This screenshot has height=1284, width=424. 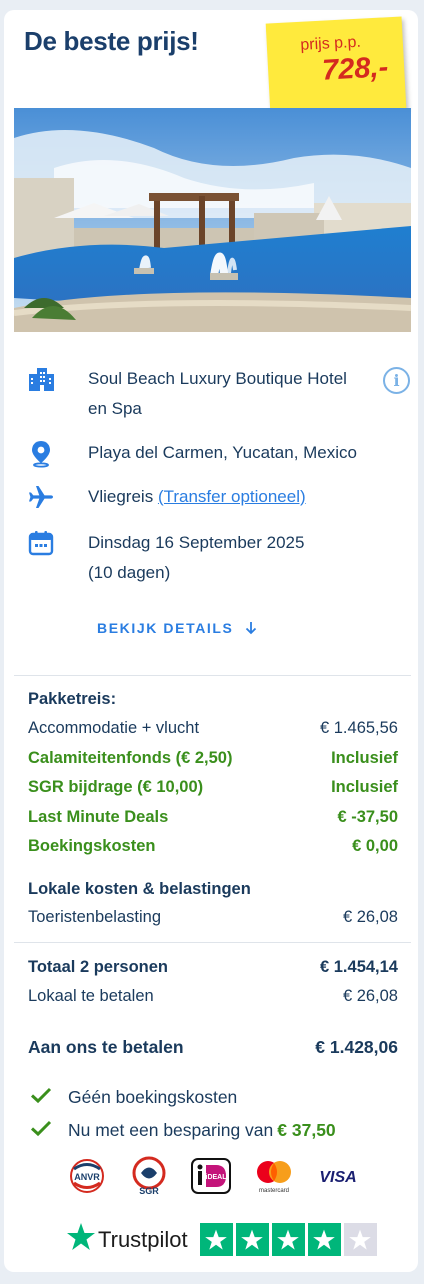 I want to click on svg-text: iDEAL, so click(x=217, y=1177).